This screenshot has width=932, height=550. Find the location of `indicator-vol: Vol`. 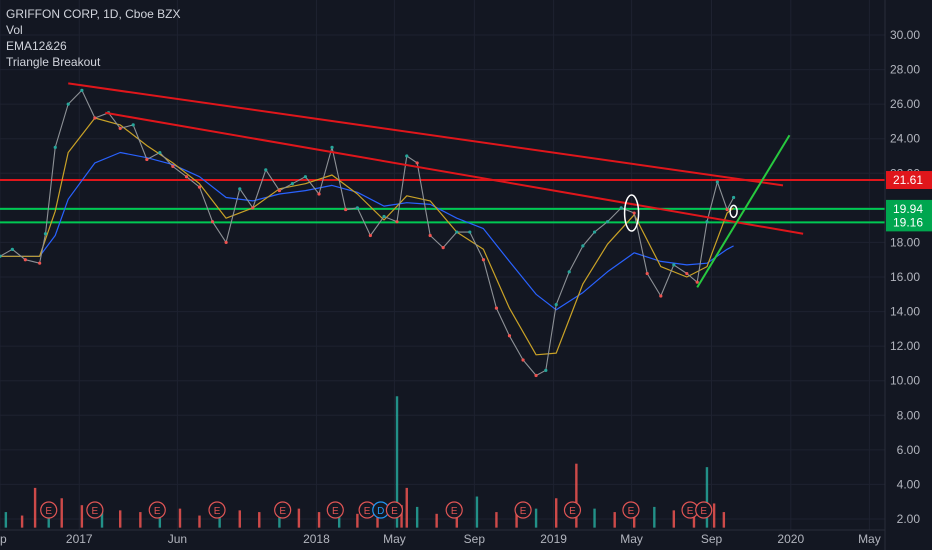

indicator-vol: Vol is located at coordinates (93, 30).